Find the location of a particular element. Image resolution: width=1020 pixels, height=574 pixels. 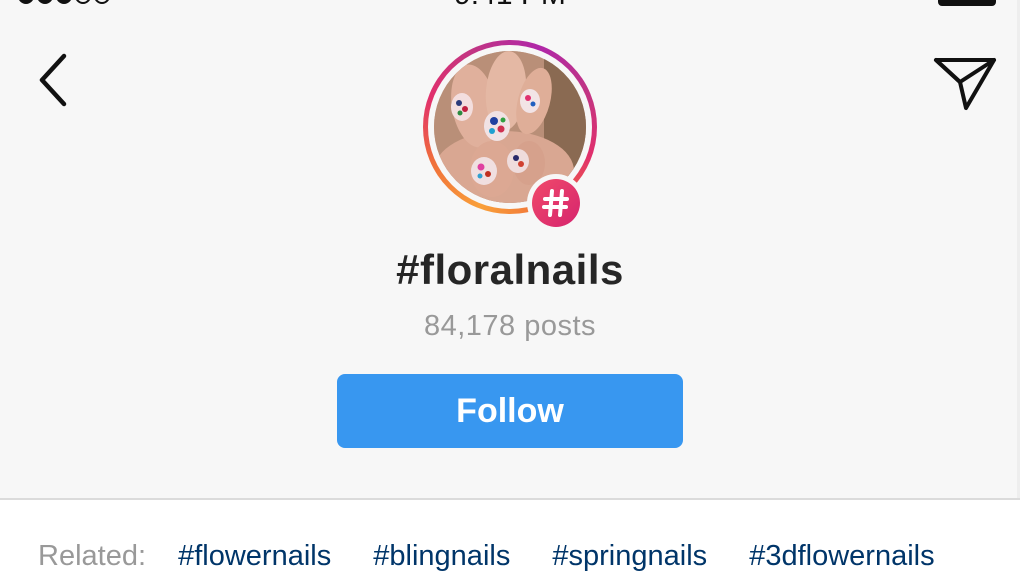

hashtag-icon is located at coordinates (555, 203).